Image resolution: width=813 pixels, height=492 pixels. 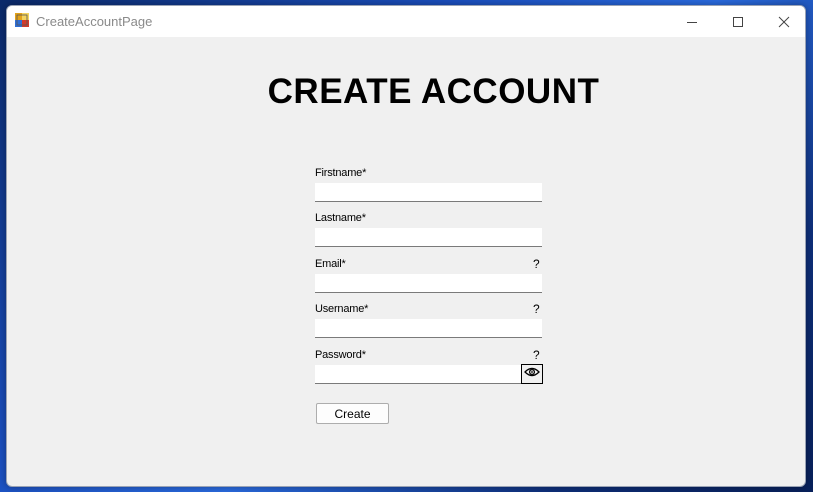 I want to click on maximize-button, so click(x=738, y=21).